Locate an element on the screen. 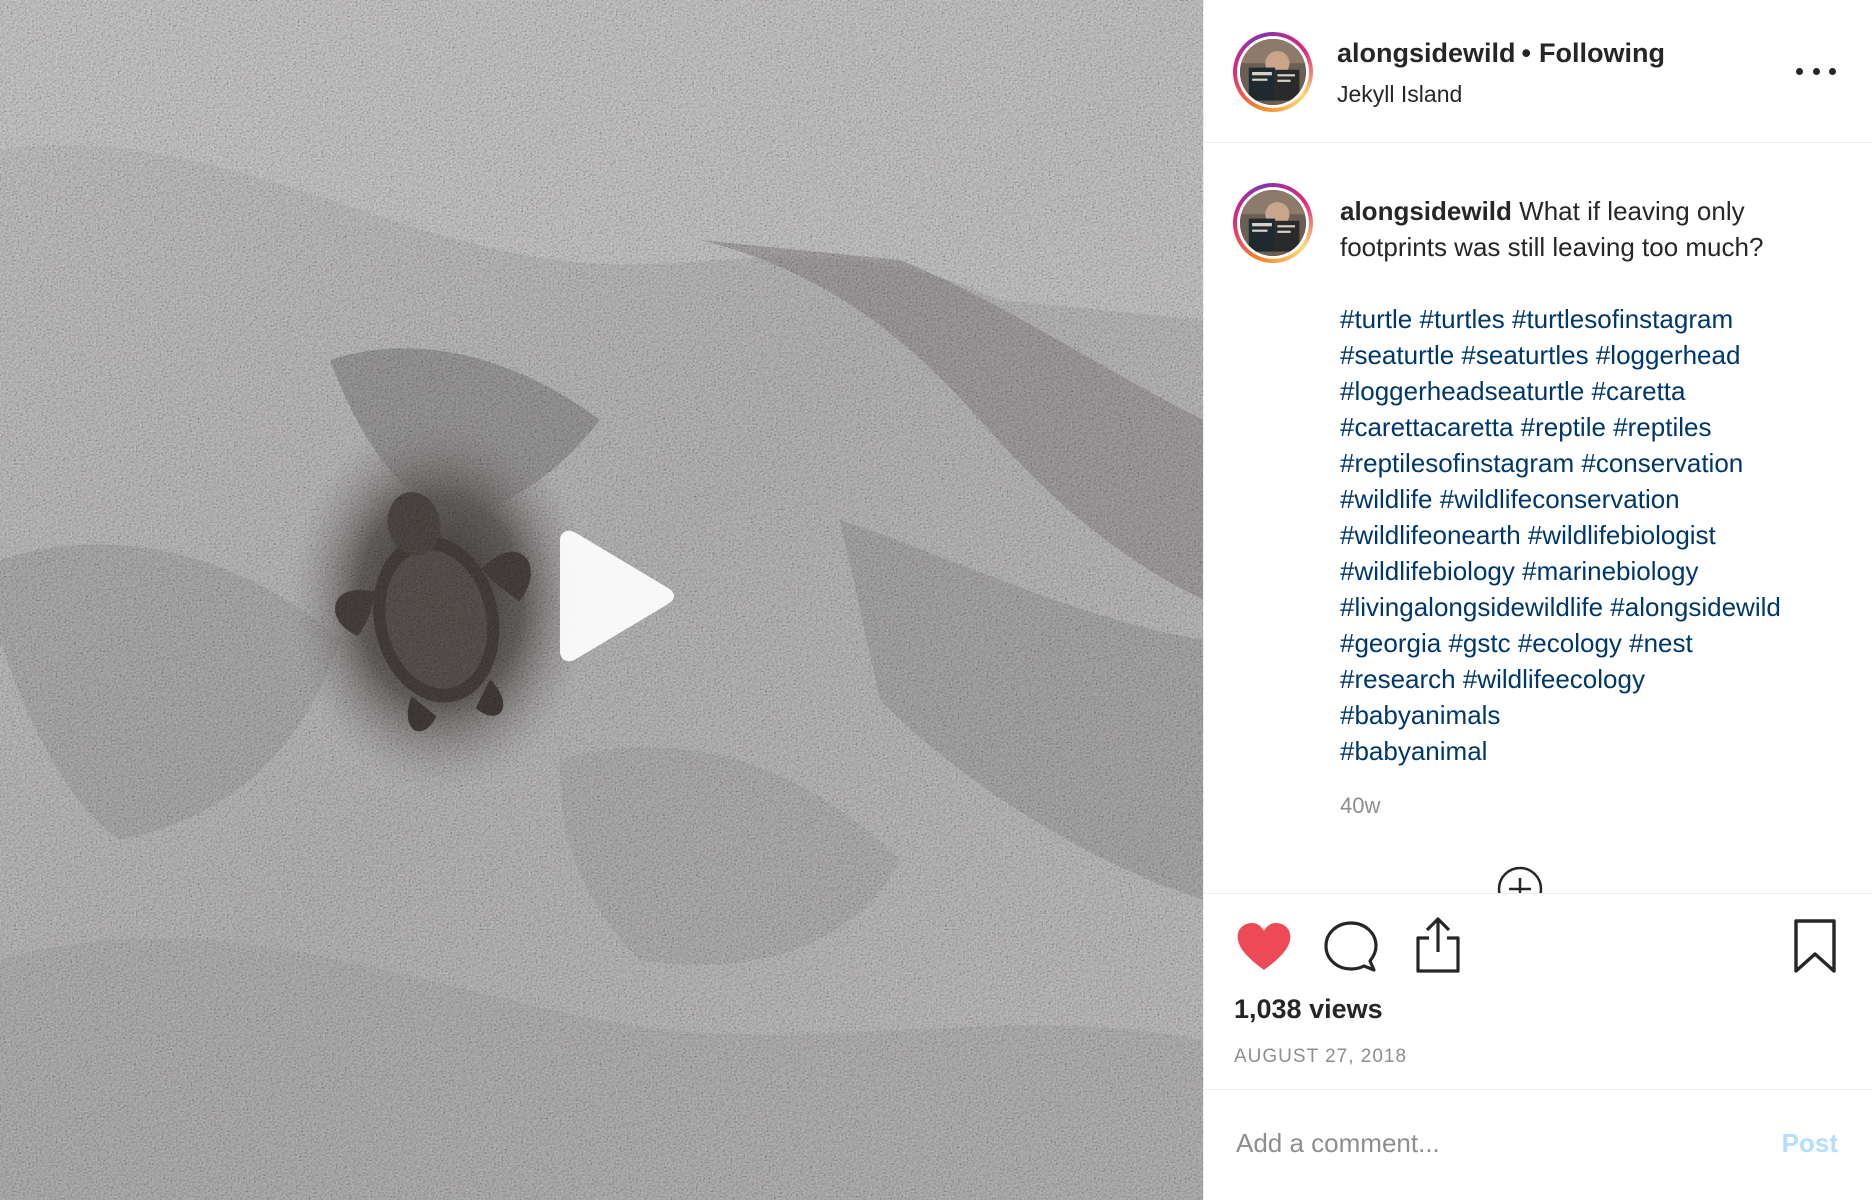  location-link: Jekyll Island is located at coordinates (1501, 94).